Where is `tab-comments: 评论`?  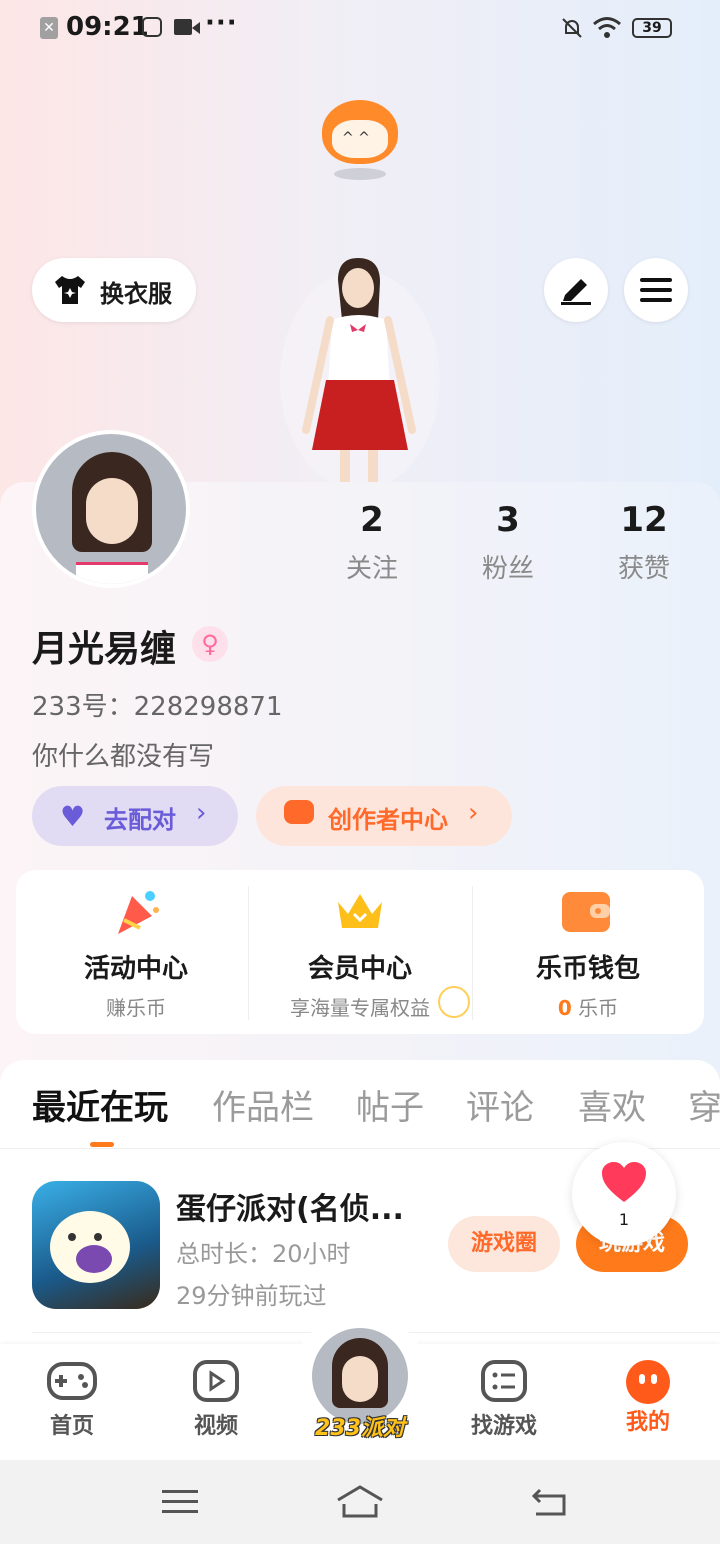
tab-comments: 评论 is located at coordinates (500, 1104).